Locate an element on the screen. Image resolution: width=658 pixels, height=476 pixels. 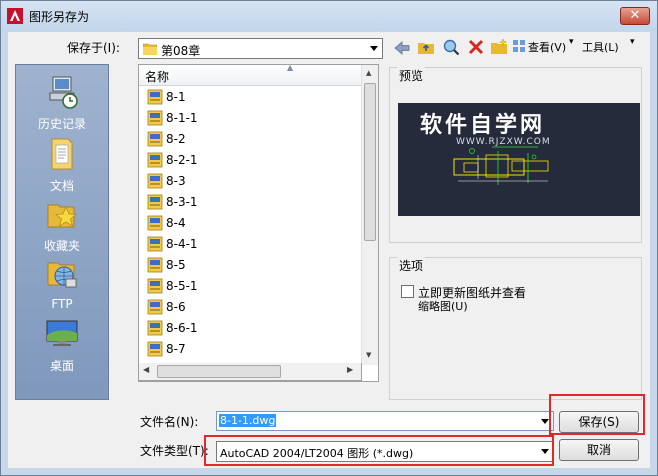
place-ftp-label: FTP is located at coordinates (62, 304).